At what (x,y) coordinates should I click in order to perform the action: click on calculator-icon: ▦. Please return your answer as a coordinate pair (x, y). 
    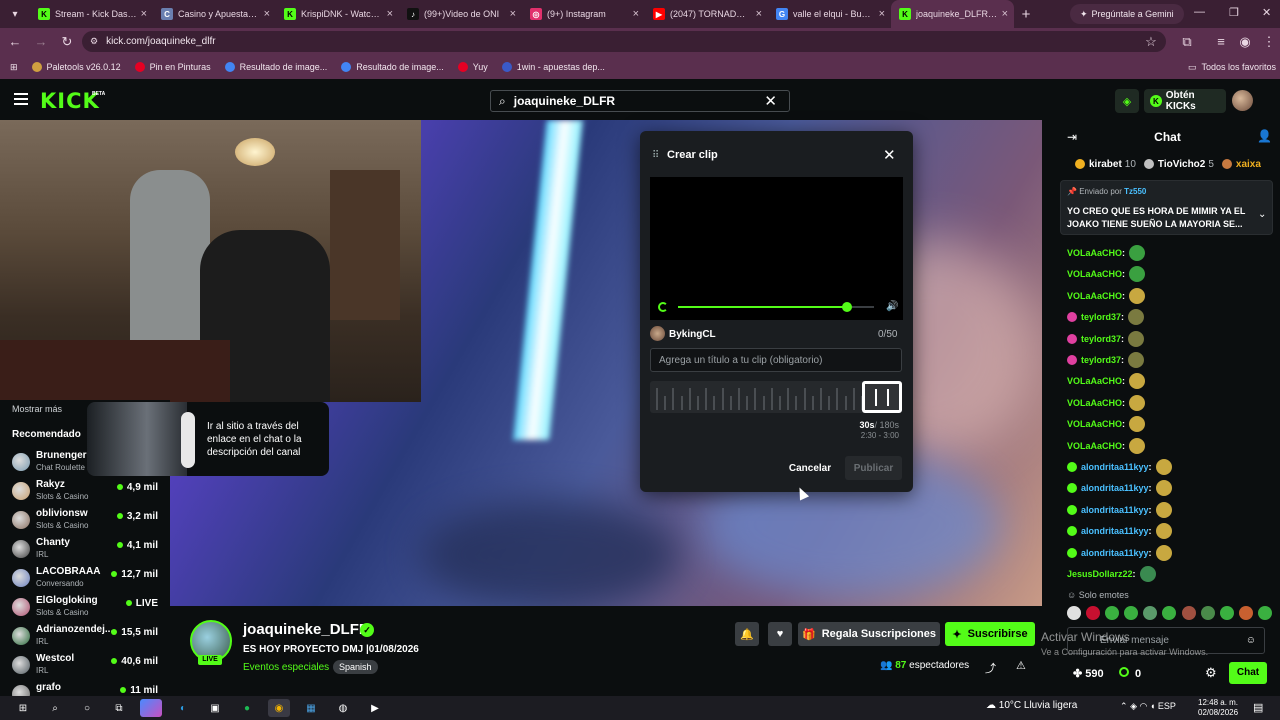
    Looking at the image, I should click on (311, 708).